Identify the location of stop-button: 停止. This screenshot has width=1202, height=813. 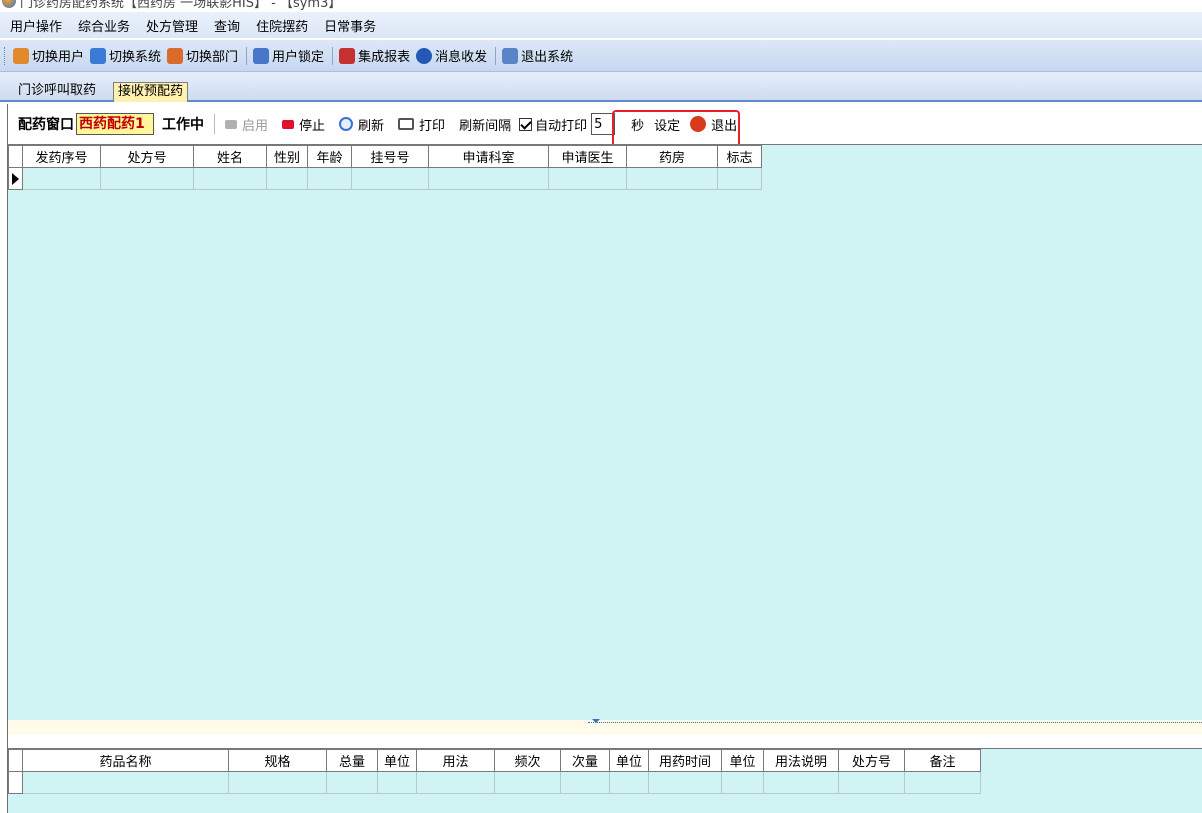
(303, 124).